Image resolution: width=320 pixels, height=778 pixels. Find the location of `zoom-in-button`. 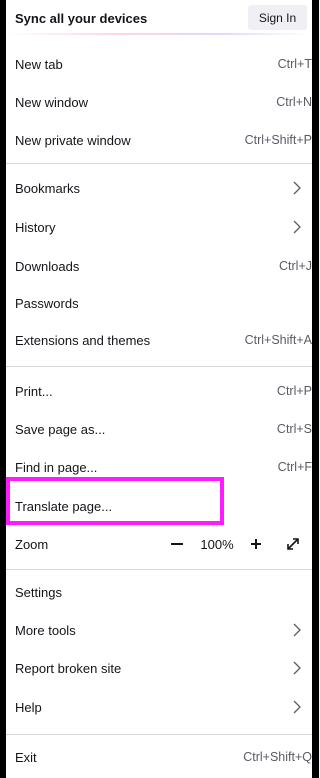

zoom-in-button is located at coordinates (256, 544).